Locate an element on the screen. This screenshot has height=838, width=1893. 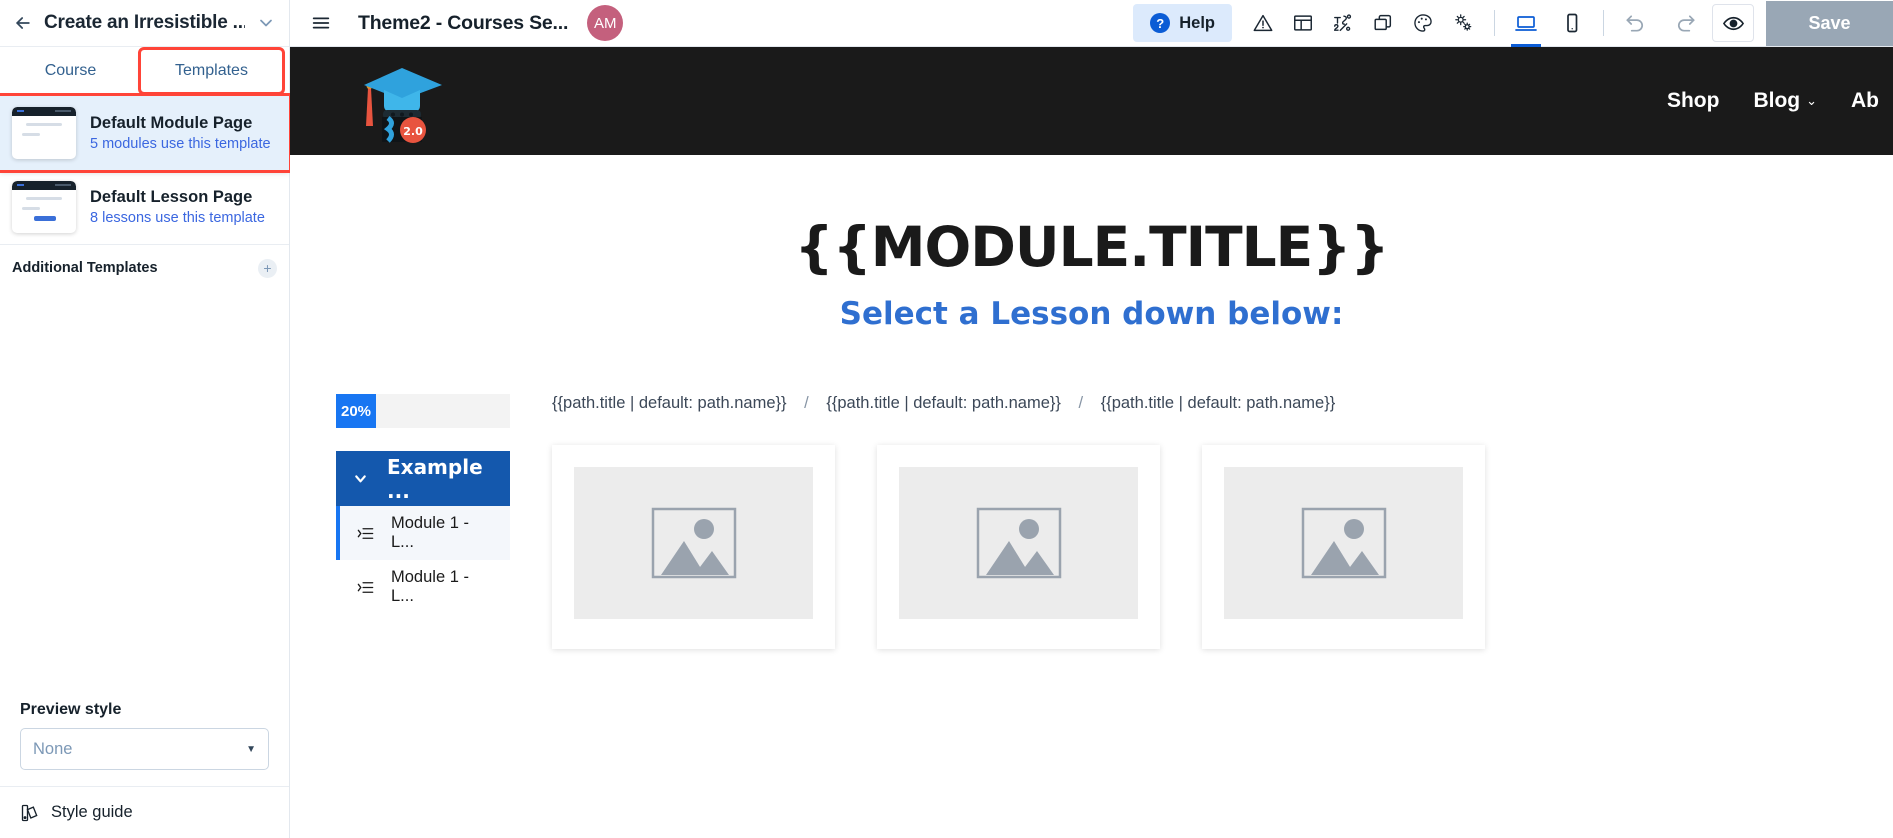
sidebar-tabs: Course Templates is located at coordinates (144, 71).